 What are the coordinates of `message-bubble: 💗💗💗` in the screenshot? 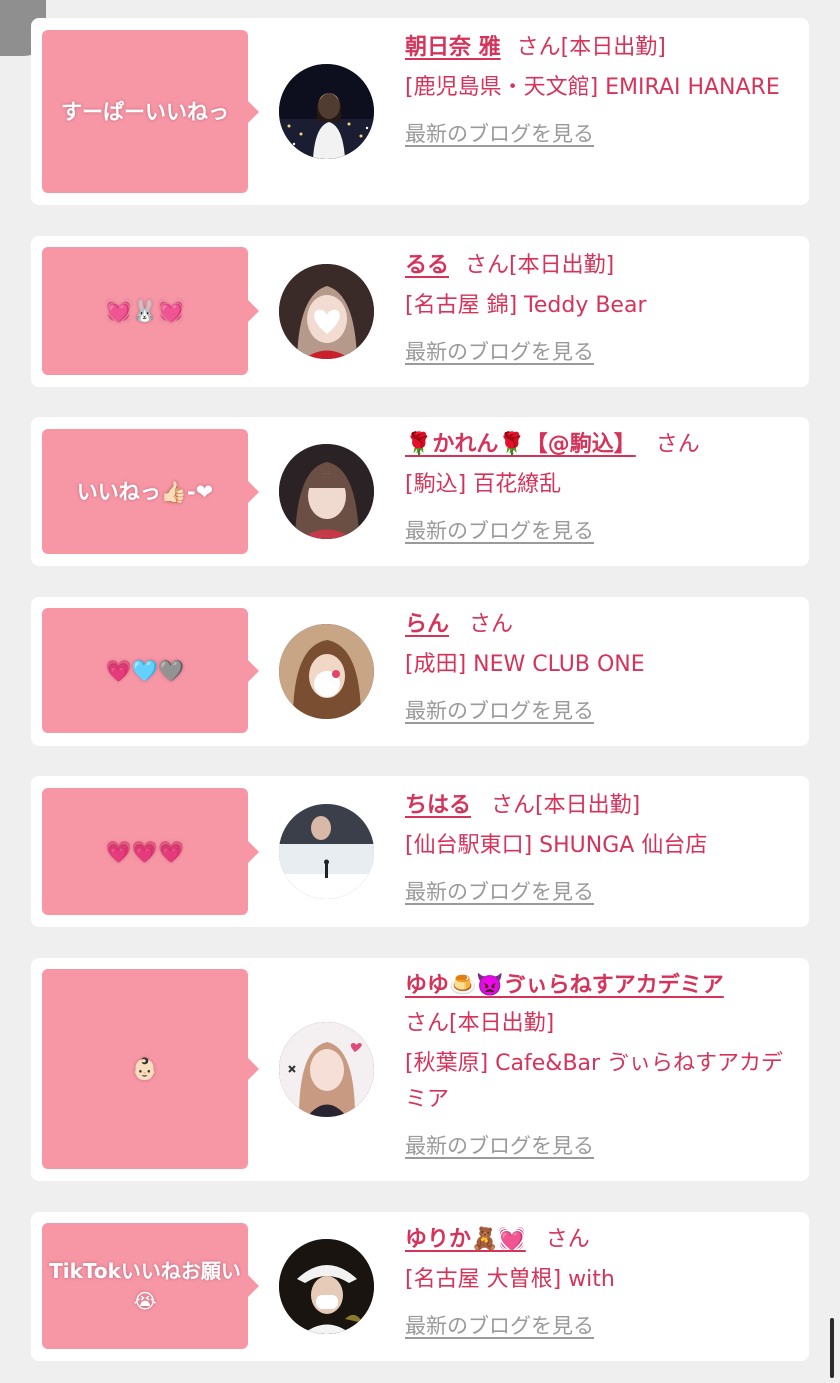 It's located at (150, 851).